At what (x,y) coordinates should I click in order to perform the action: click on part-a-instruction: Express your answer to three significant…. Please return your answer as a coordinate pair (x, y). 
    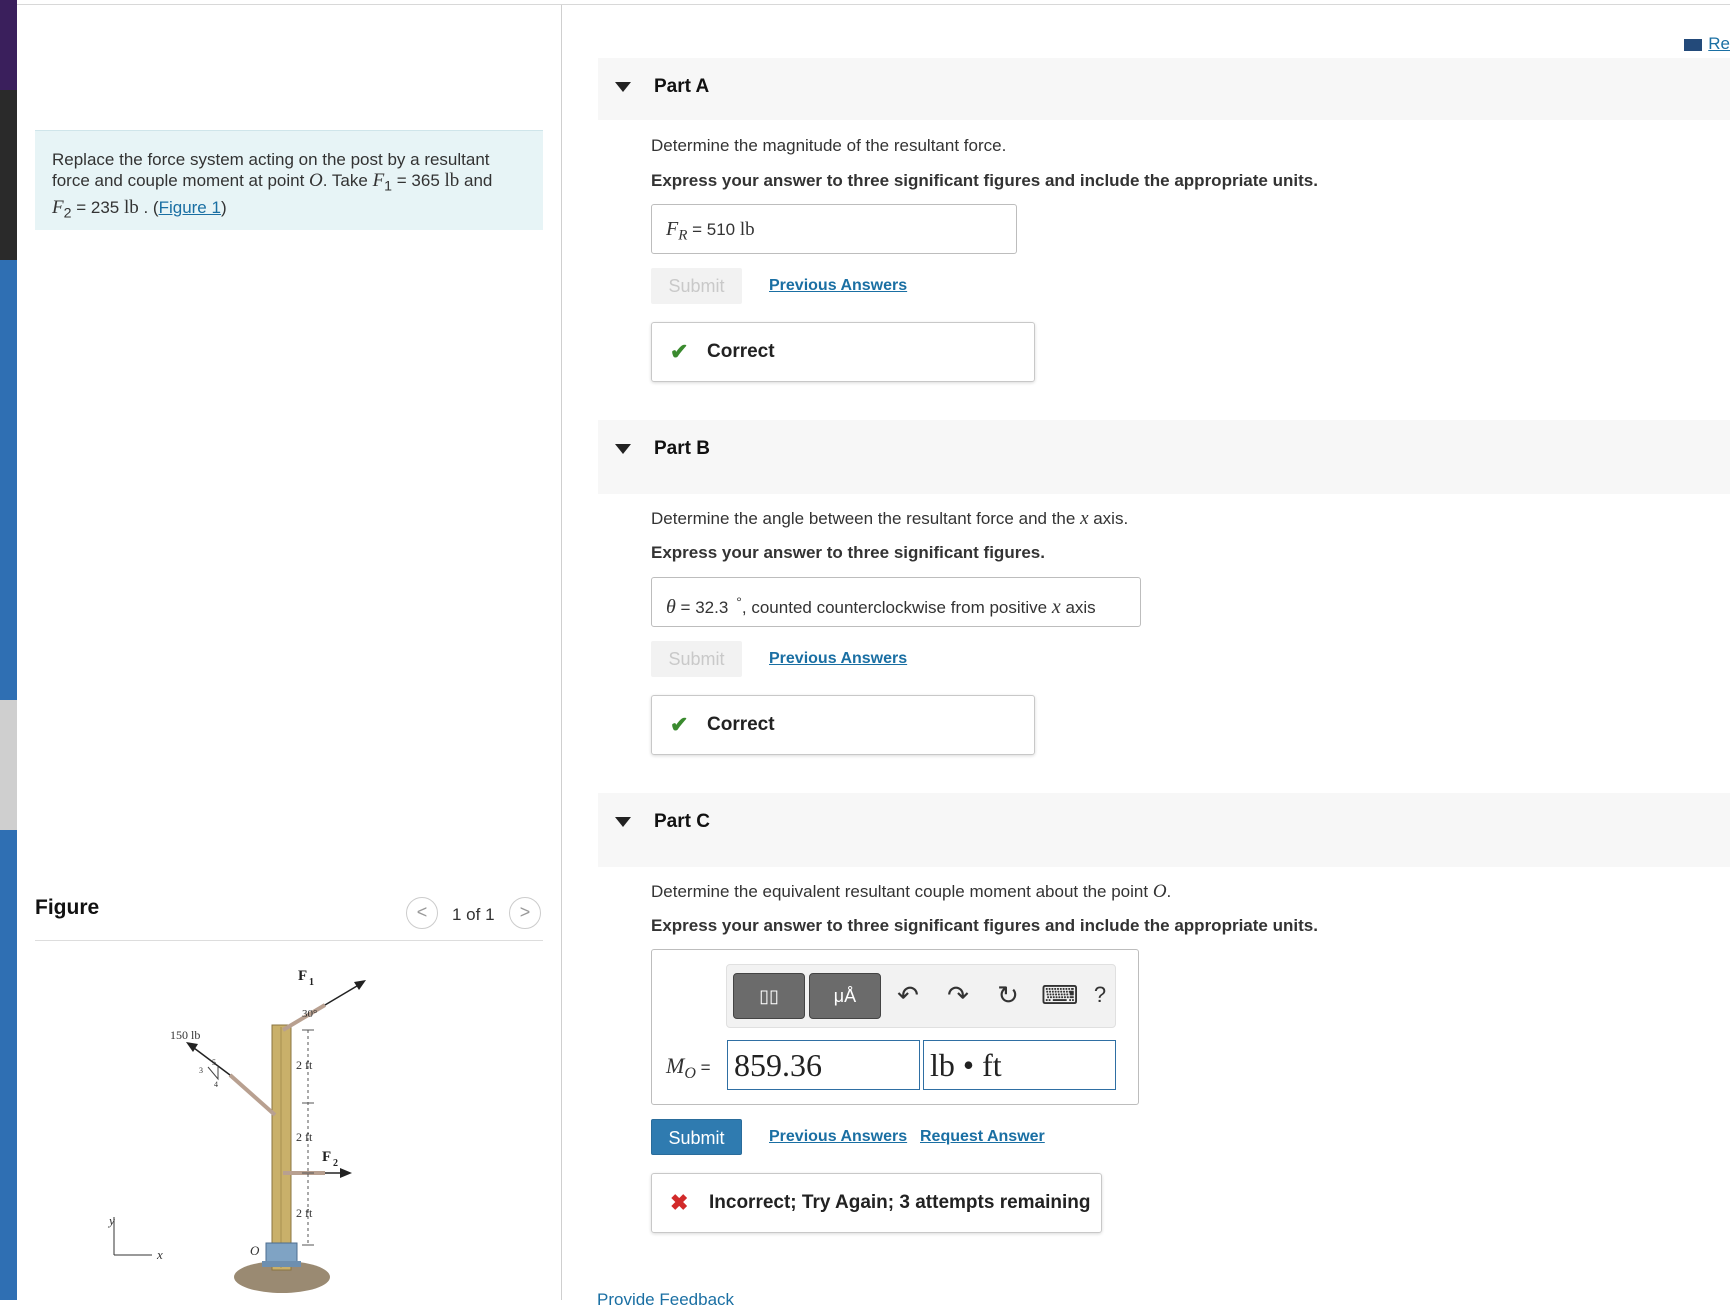
    Looking at the image, I should click on (984, 180).